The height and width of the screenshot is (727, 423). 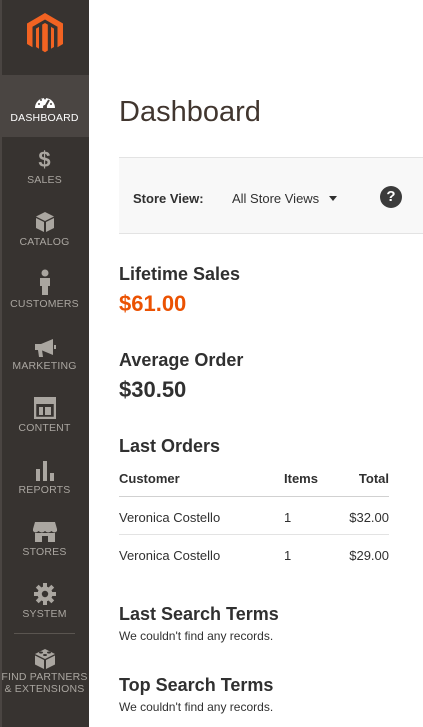 I want to click on dollar-icon: $, so click(x=44, y=159).